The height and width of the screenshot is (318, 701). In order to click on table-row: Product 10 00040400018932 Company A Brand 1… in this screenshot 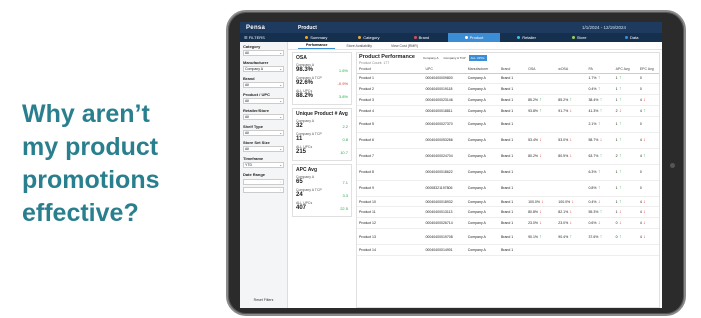, I will do `click(508, 202)`.